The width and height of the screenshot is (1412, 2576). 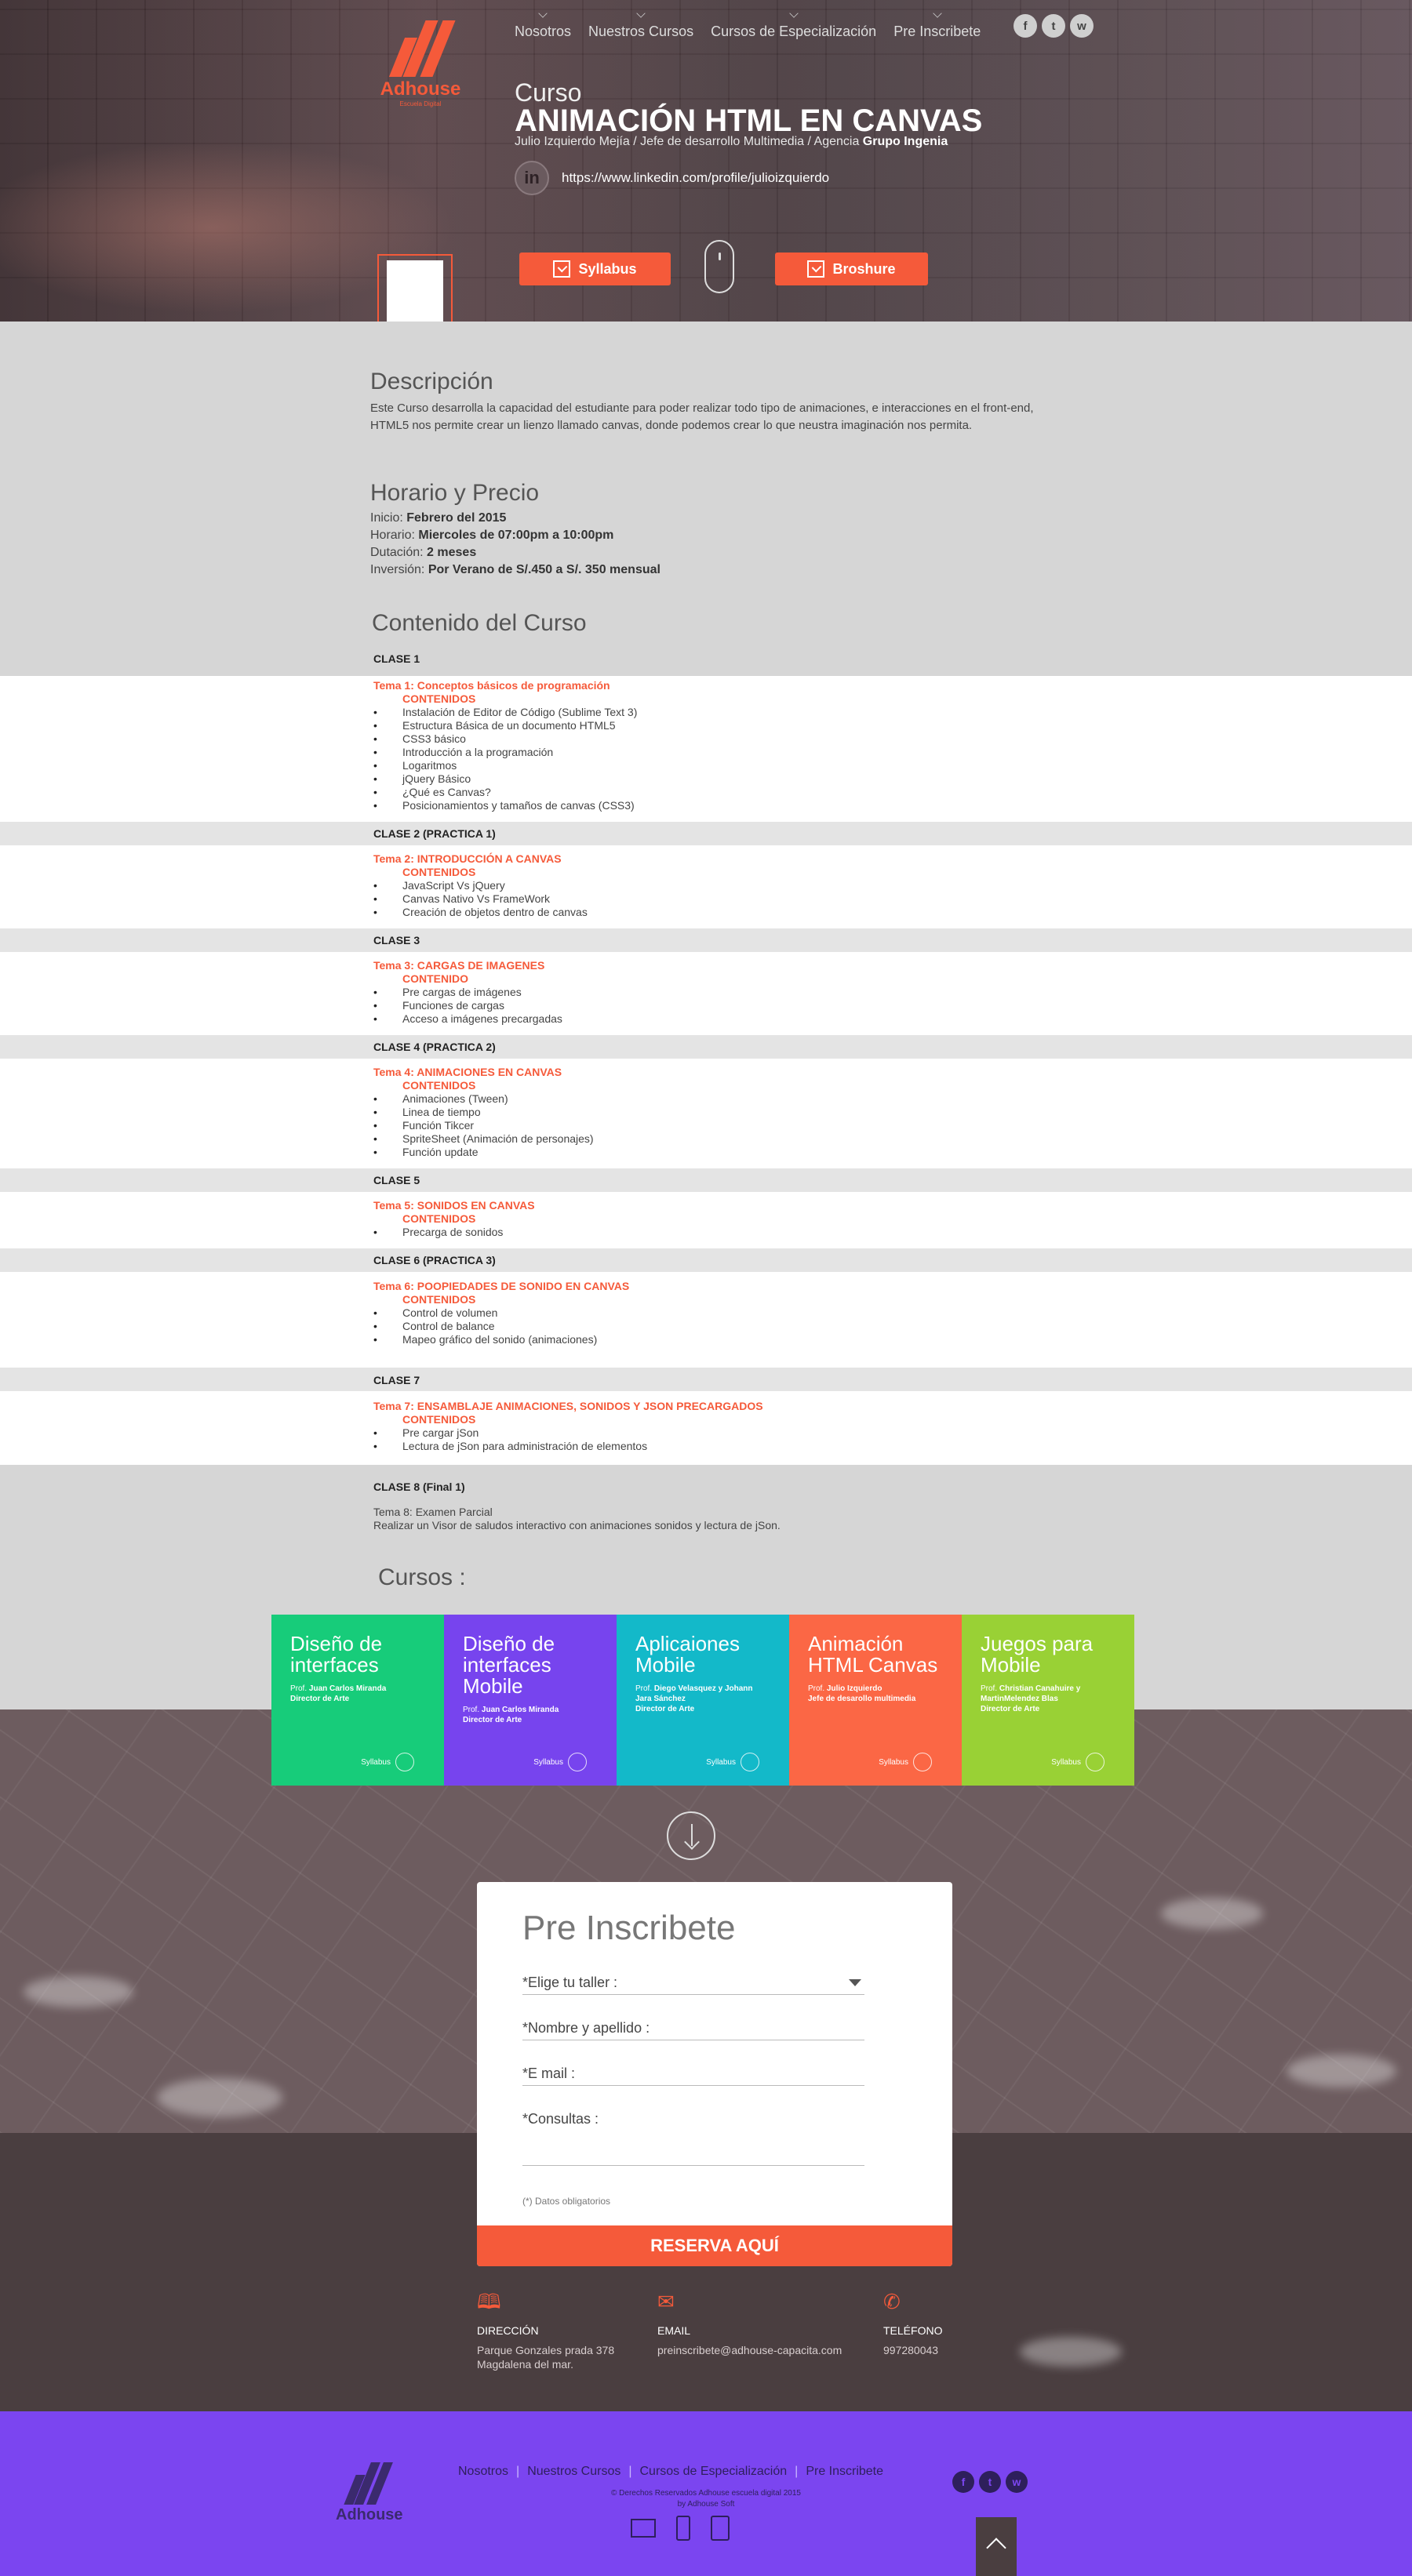 What do you see at coordinates (750, 2350) in the screenshot?
I see `contact-value: preinscribete@adhouse-capacita.com` at bounding box center [750, 2350].